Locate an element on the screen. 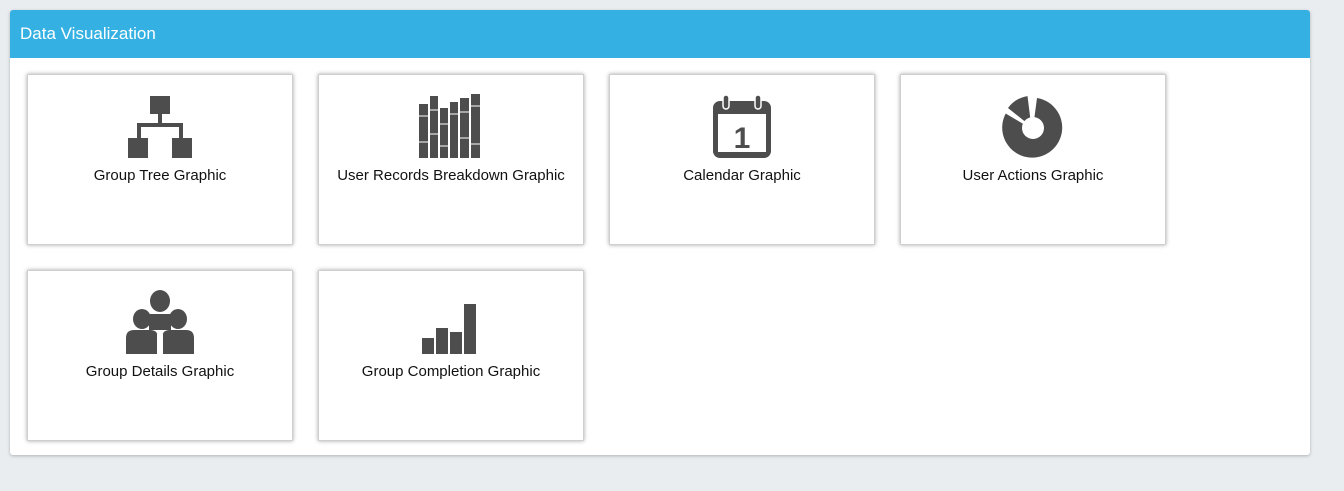 The width and height of the screenshot is (1344, 491). tile-label: Group Tree Graphic is located at coordinates (160, 175).